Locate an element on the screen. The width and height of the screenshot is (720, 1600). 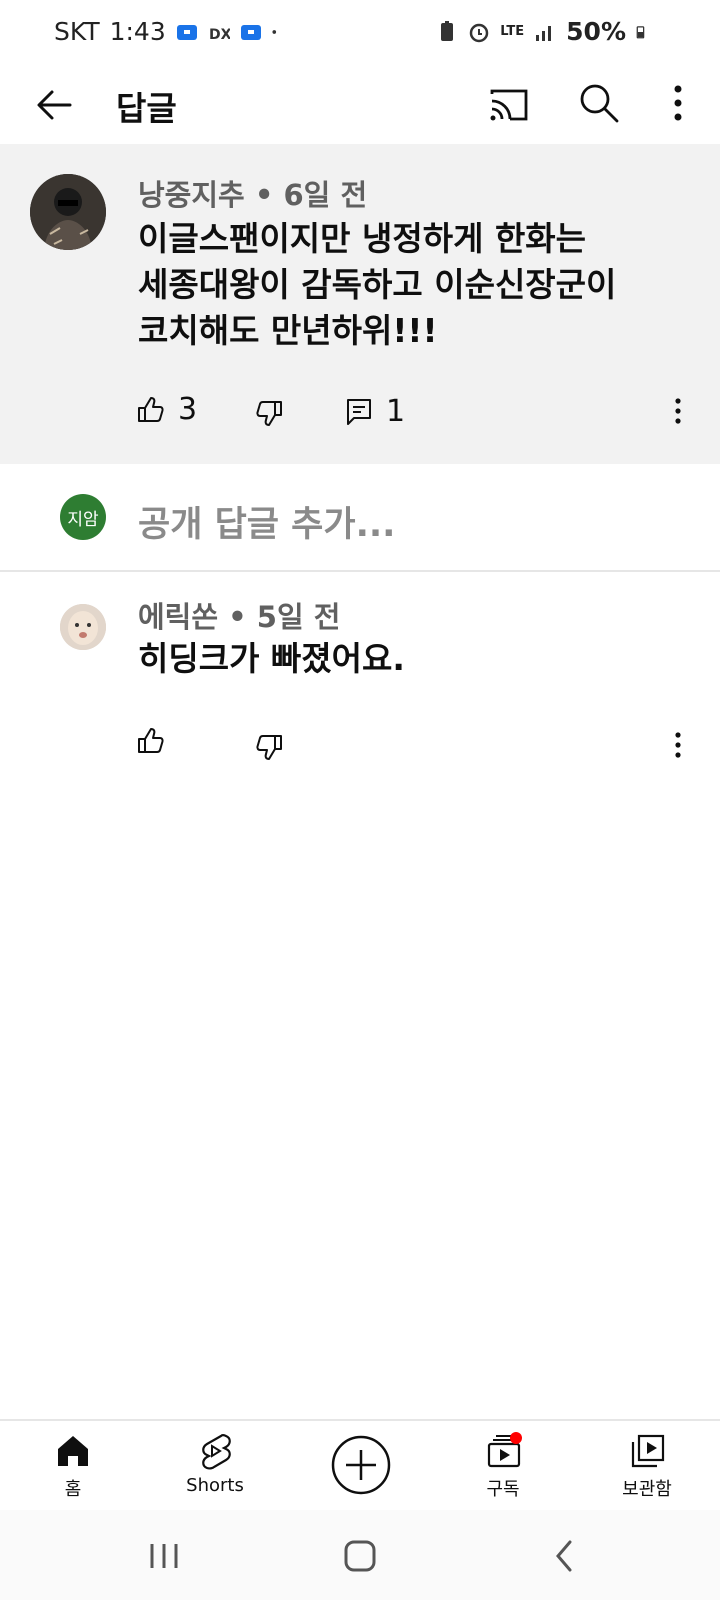
create-plus-icon is located at coordinates (361, 1465).